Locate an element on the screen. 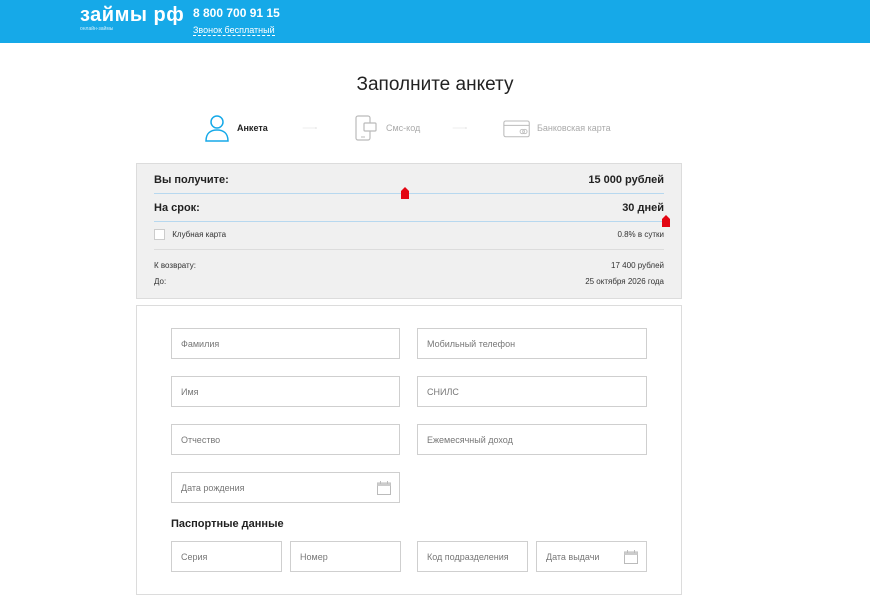  logo-subtitle: онлайн-займы is located at coordinates (97, 29).